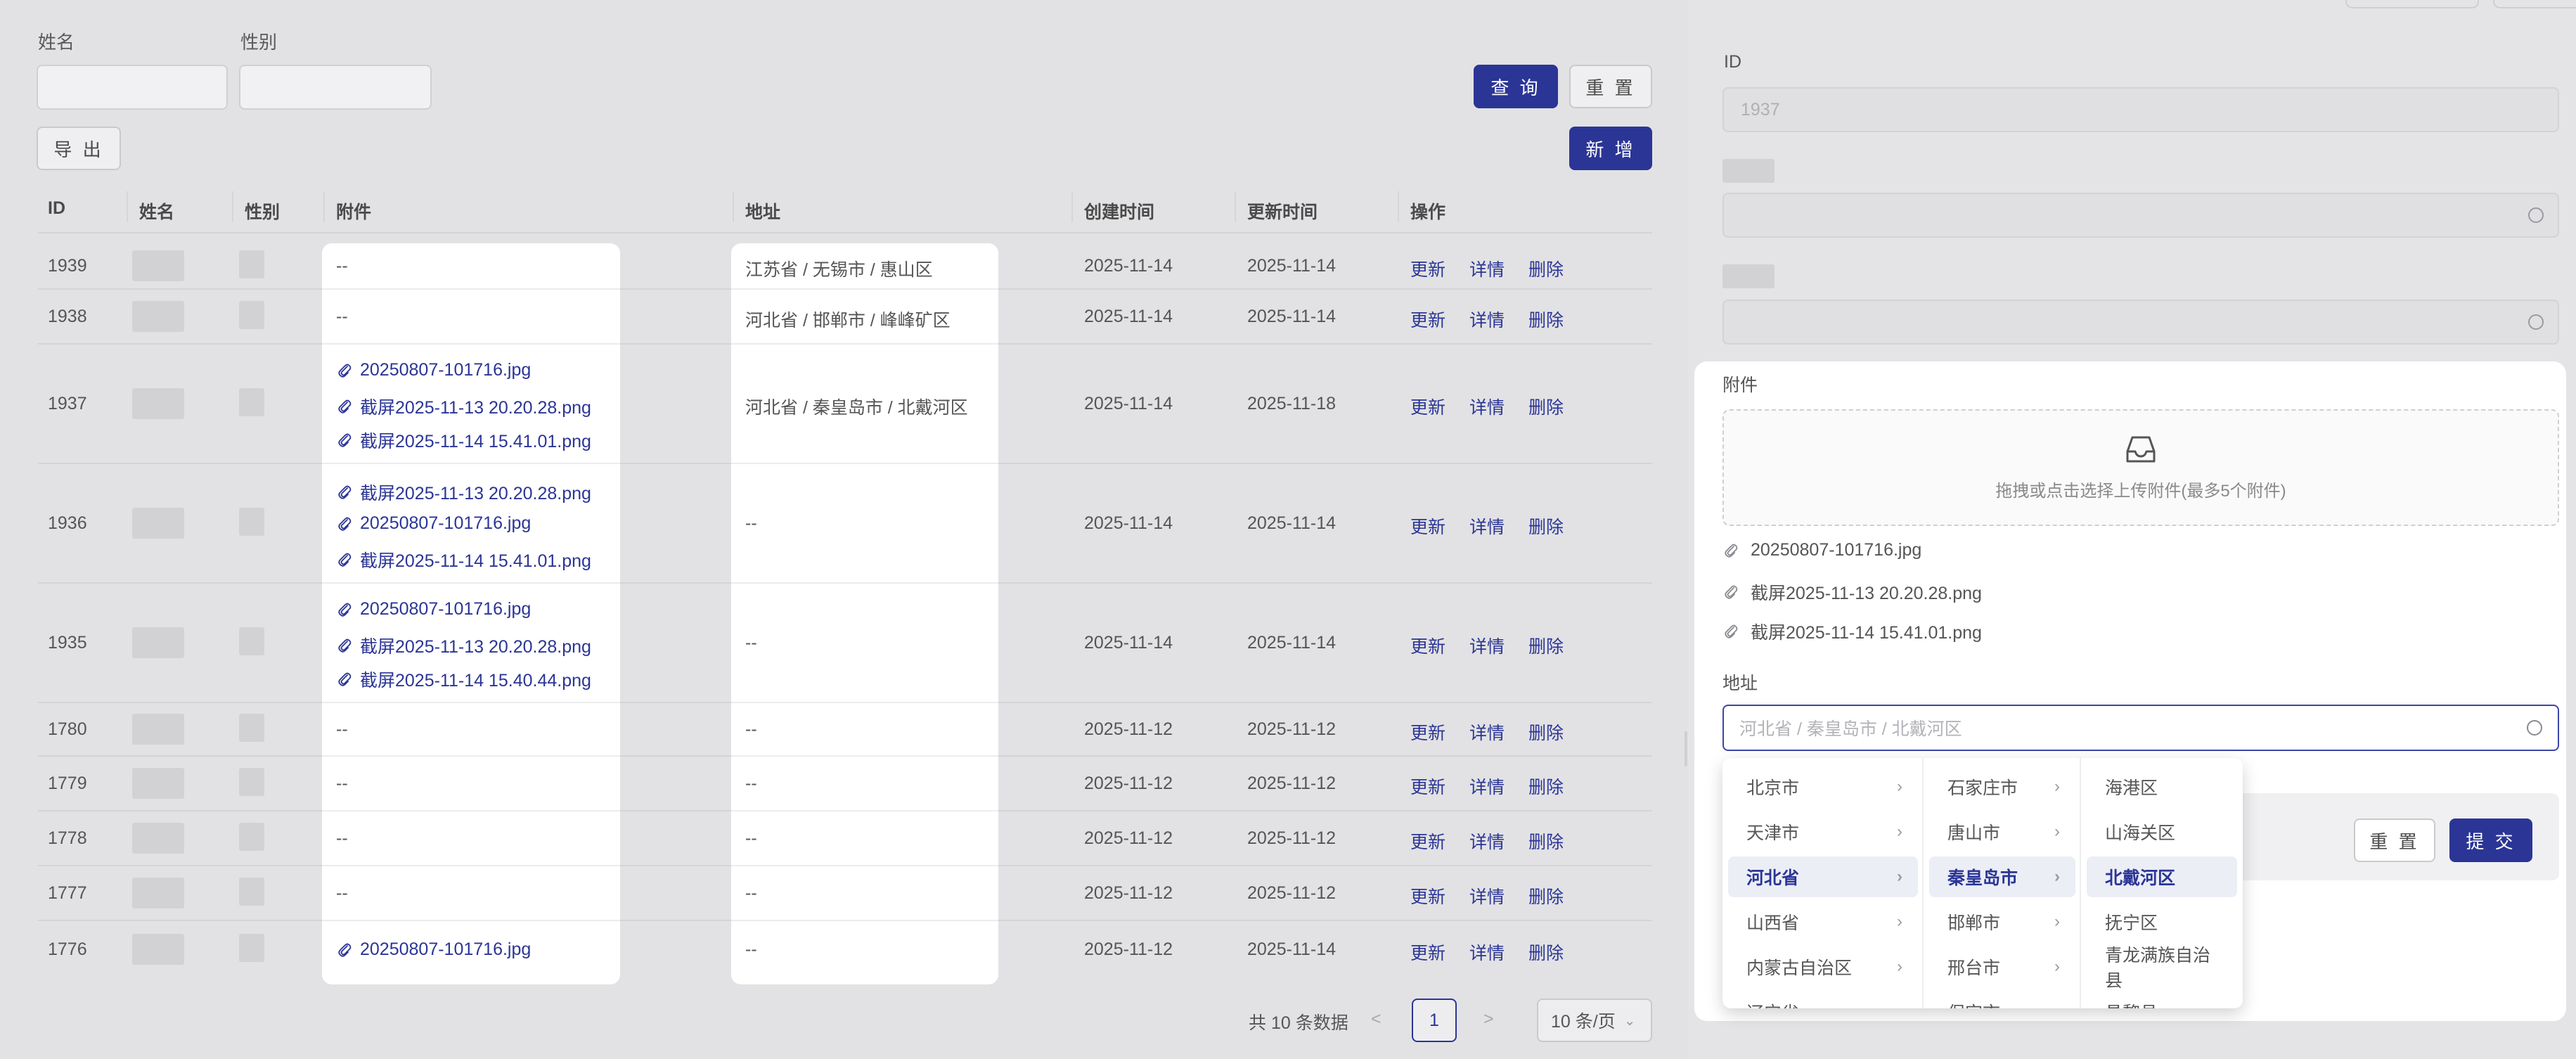 Image resolution: width=2576 pixels, height=1059 pixels. I want to click on cell-id: 1935, so click(67, 643).